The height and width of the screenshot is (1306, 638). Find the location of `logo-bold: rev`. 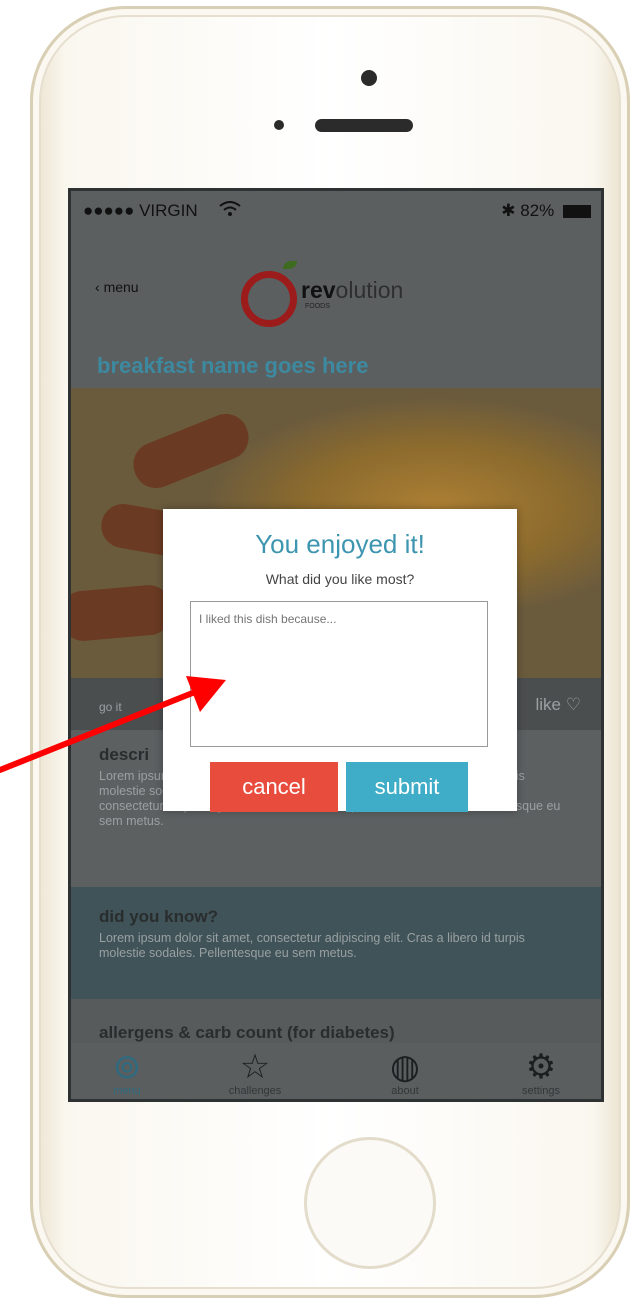

logo-bold: rev is located at coordinates (318, 290).